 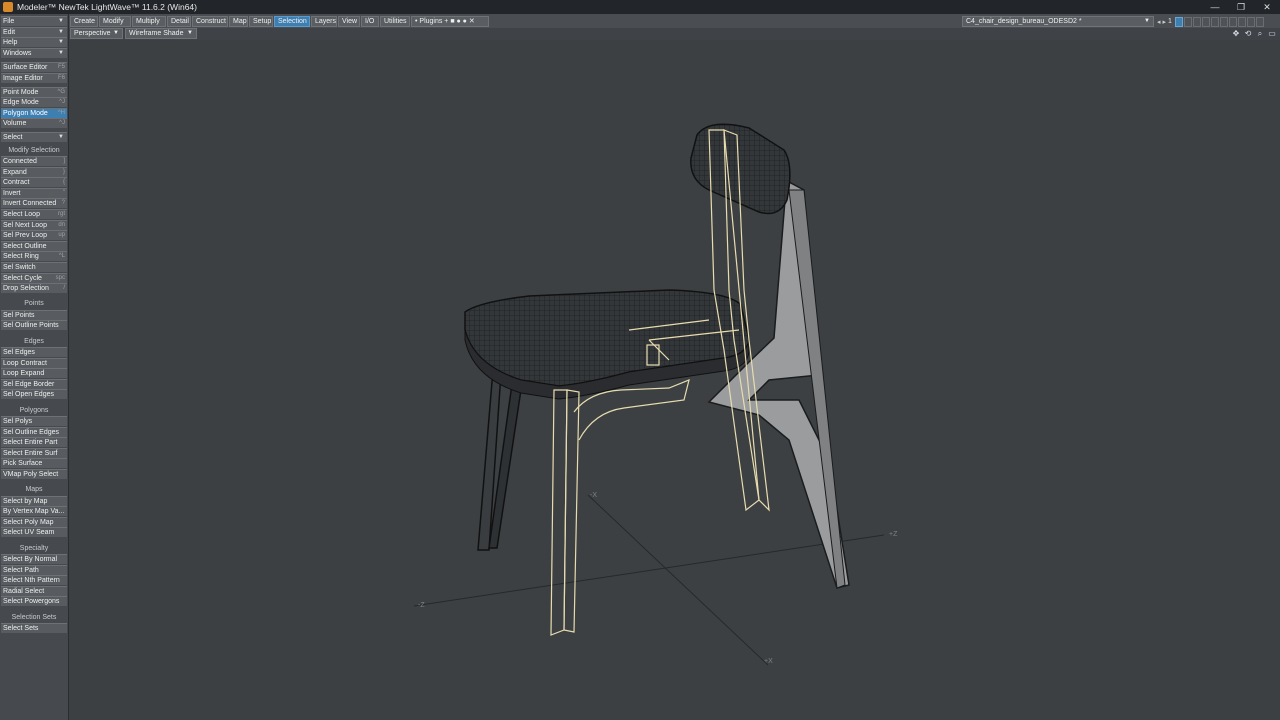 I want to click on sidebar-item-label: Windows, so click(x=17, y=53).